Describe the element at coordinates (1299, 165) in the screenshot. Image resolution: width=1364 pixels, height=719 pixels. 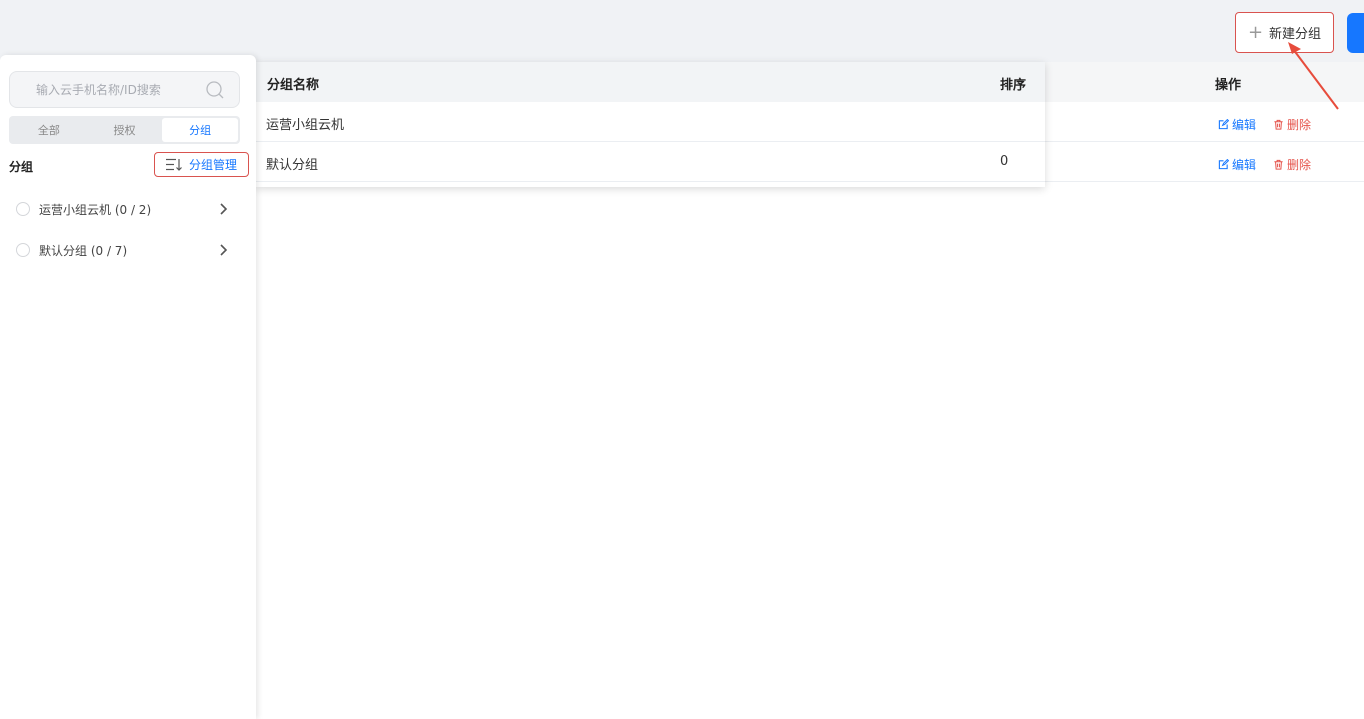
I see `delete-label: 删除` at that location.